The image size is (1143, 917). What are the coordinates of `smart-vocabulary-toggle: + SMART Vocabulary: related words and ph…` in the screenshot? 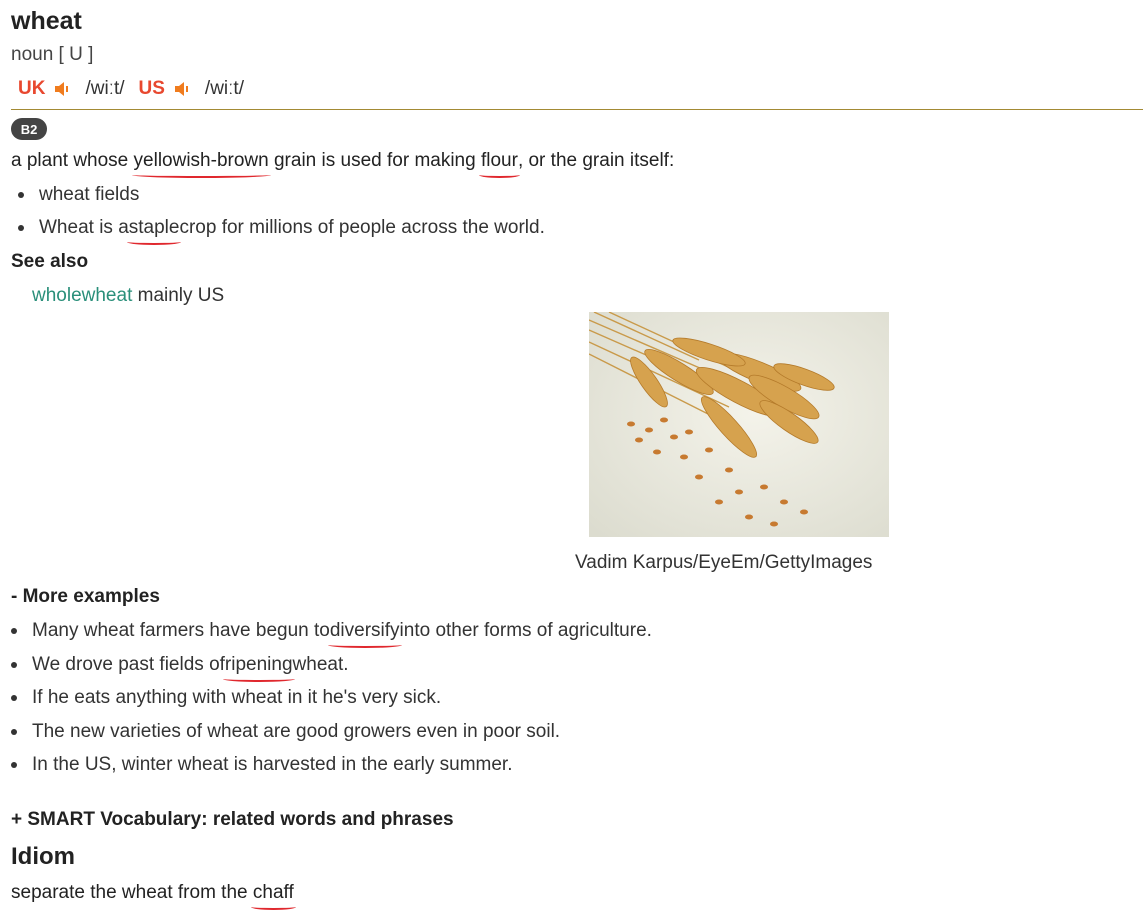 It's located at (232, 820).